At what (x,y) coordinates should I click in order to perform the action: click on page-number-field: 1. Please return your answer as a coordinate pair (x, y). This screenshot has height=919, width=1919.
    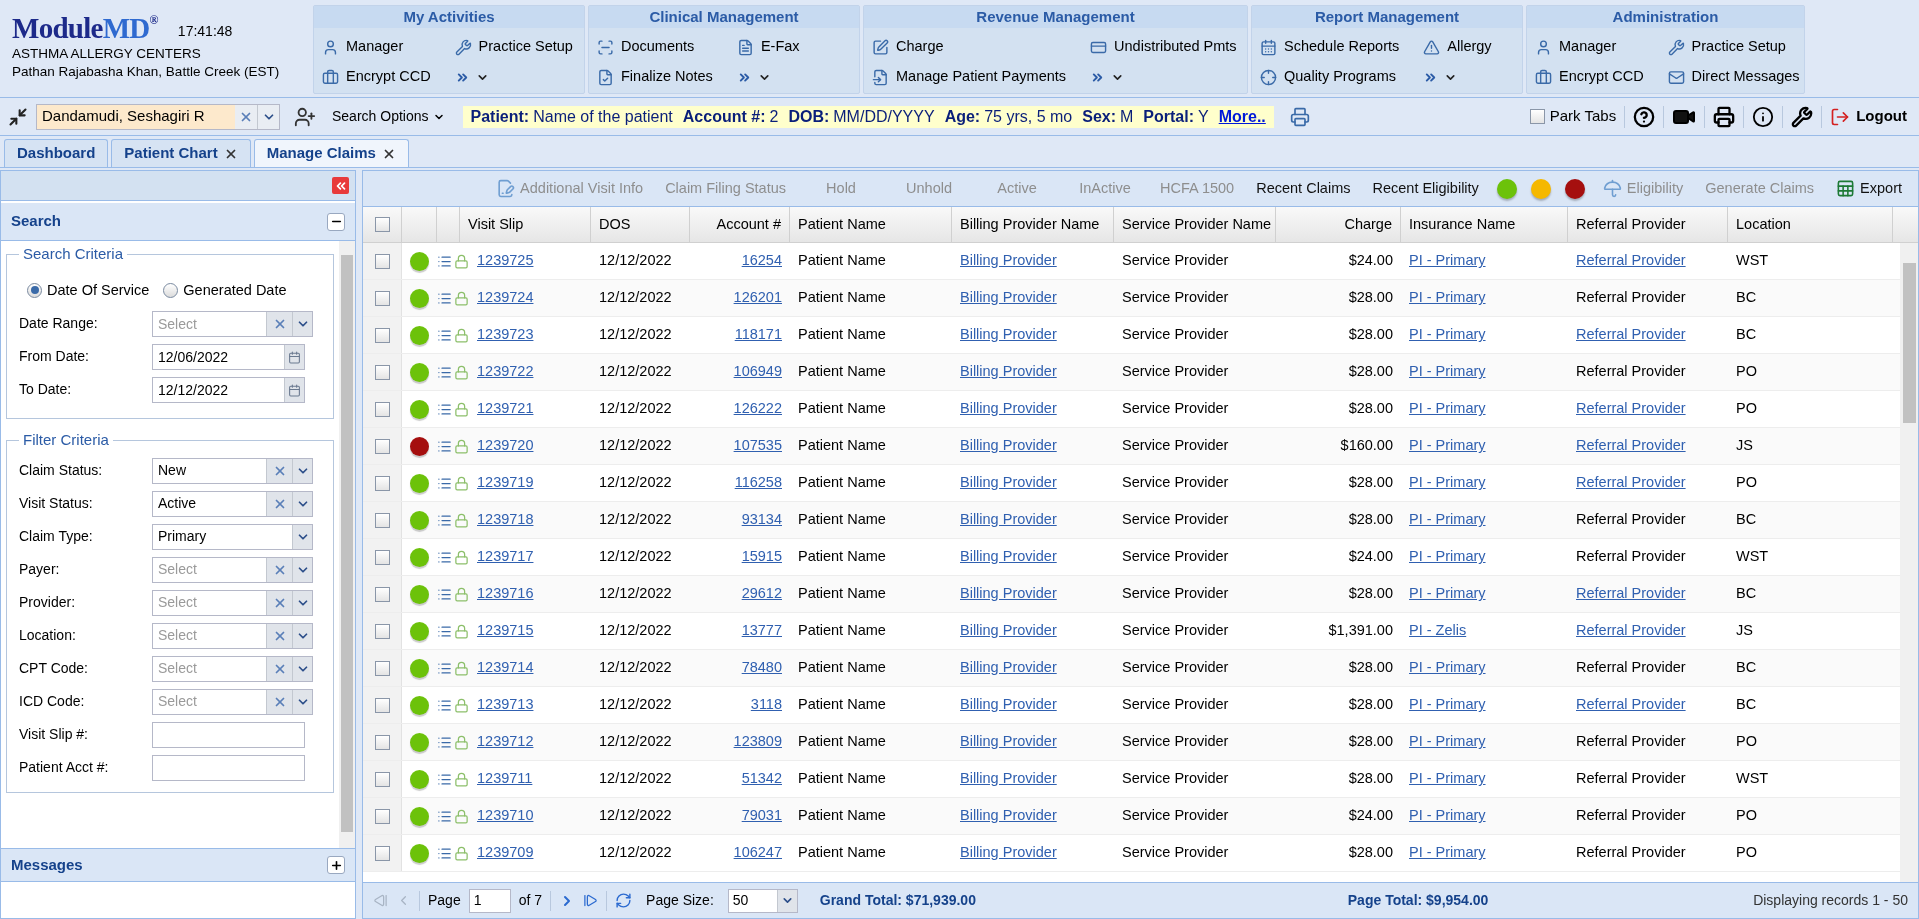
    Looking at the image, I should click on (489, 900).